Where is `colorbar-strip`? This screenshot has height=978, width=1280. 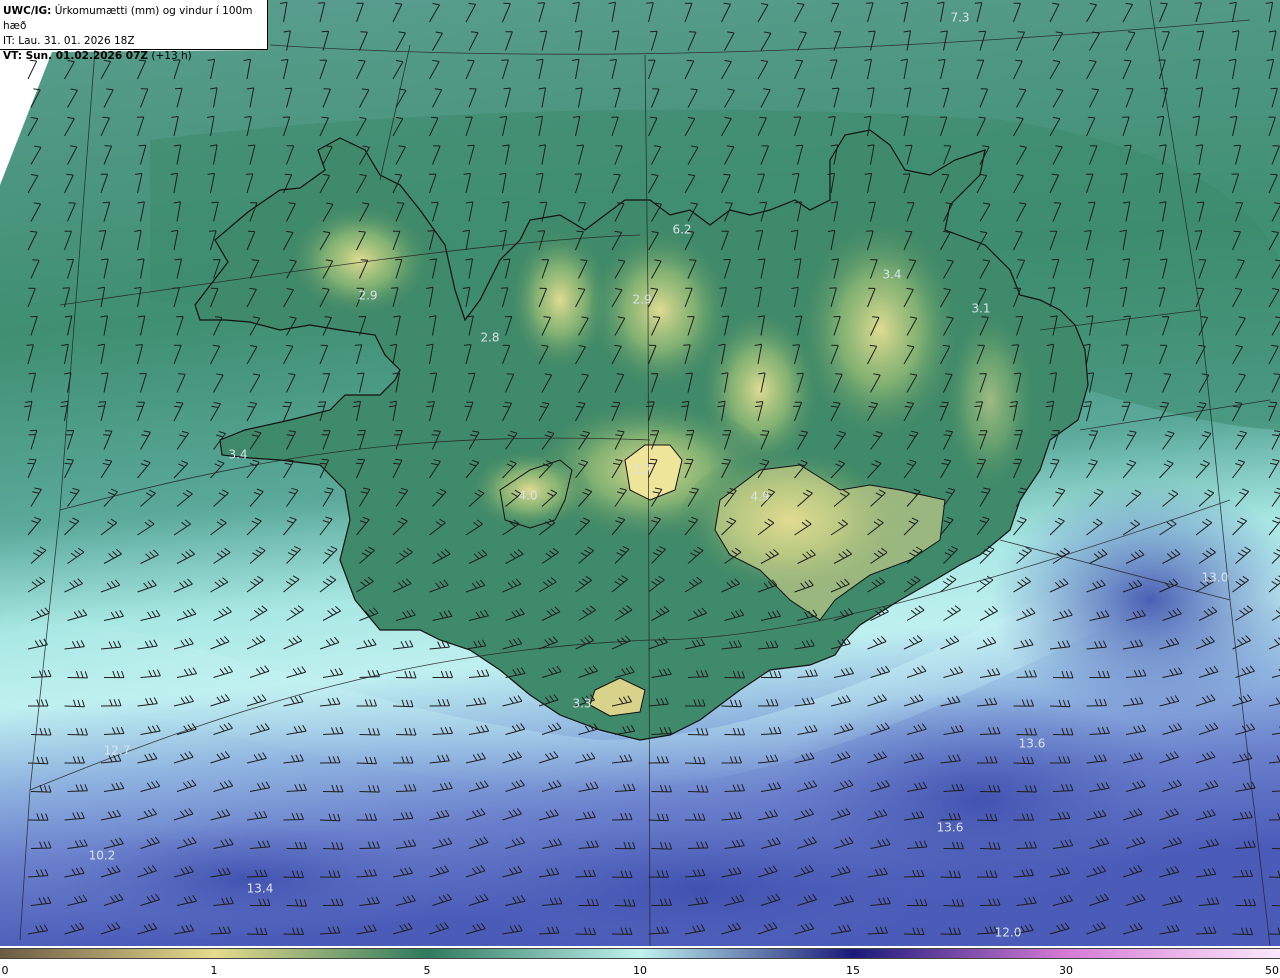 colorbar-strip is located at coordinates (640, 953).